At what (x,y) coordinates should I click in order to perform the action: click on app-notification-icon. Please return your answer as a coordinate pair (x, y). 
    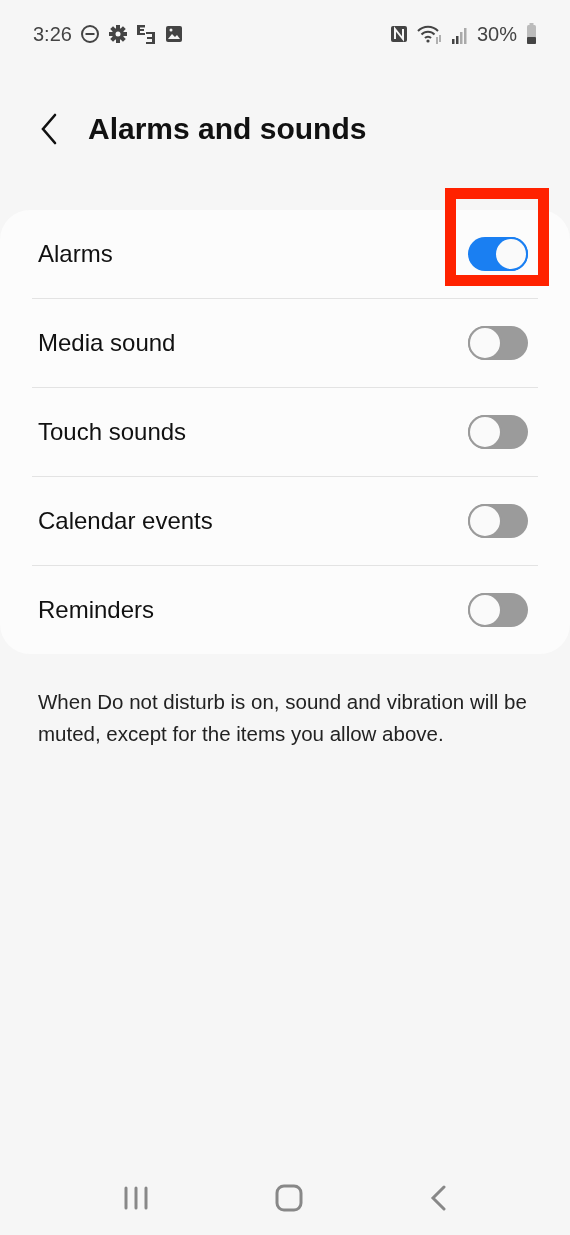
    Looking at the image, I should click on (145, 34).